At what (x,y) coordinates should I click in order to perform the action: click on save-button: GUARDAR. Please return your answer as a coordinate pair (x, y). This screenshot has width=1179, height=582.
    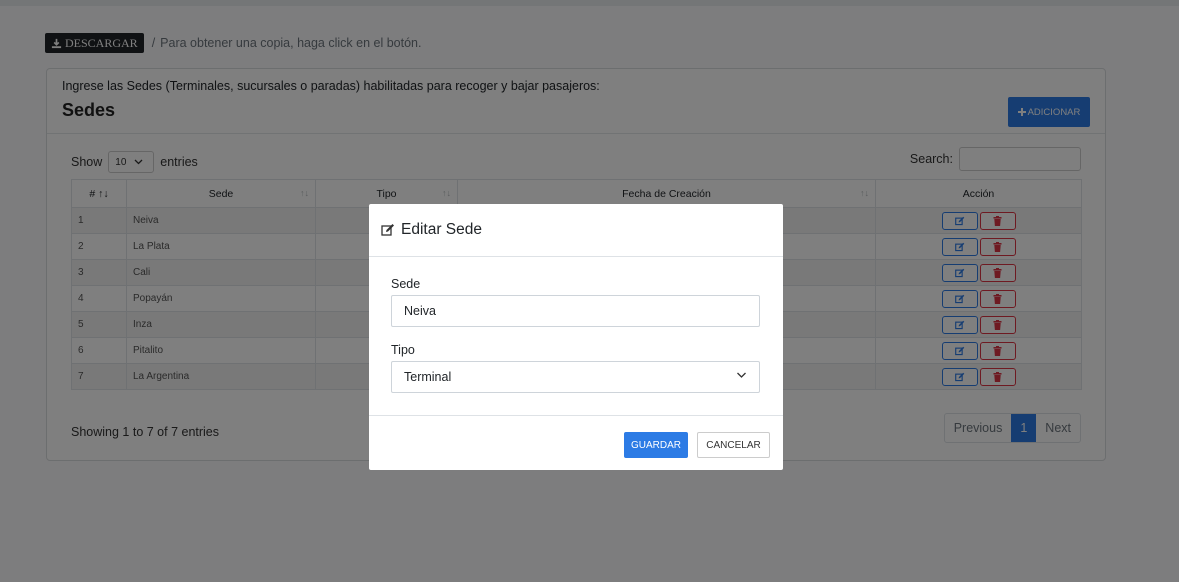
    Looking at the image, I should click on (656, 445).